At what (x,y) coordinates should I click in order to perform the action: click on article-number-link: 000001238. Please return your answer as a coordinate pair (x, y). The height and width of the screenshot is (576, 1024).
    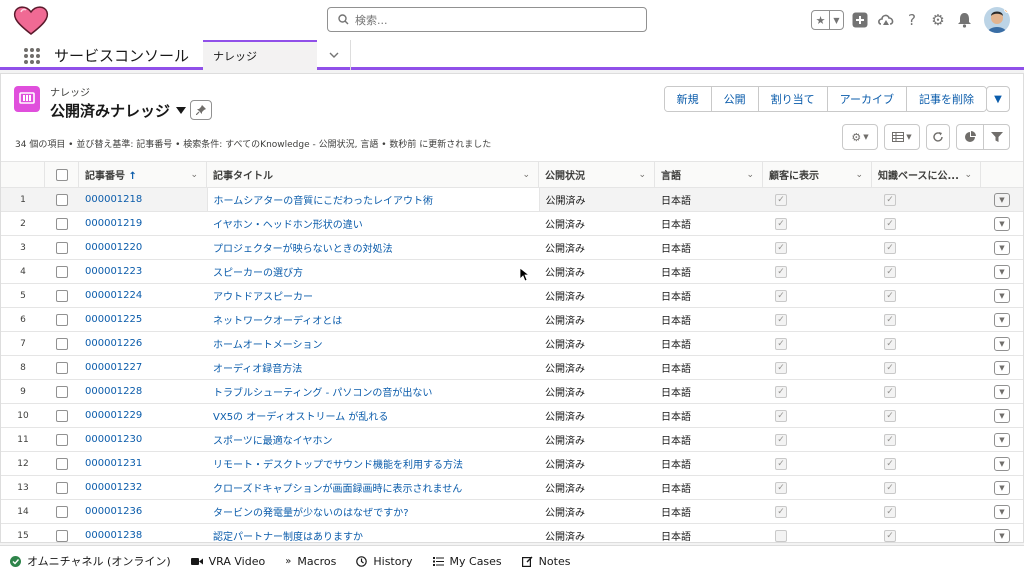
    Looking at the image, I should click on (113, 535).